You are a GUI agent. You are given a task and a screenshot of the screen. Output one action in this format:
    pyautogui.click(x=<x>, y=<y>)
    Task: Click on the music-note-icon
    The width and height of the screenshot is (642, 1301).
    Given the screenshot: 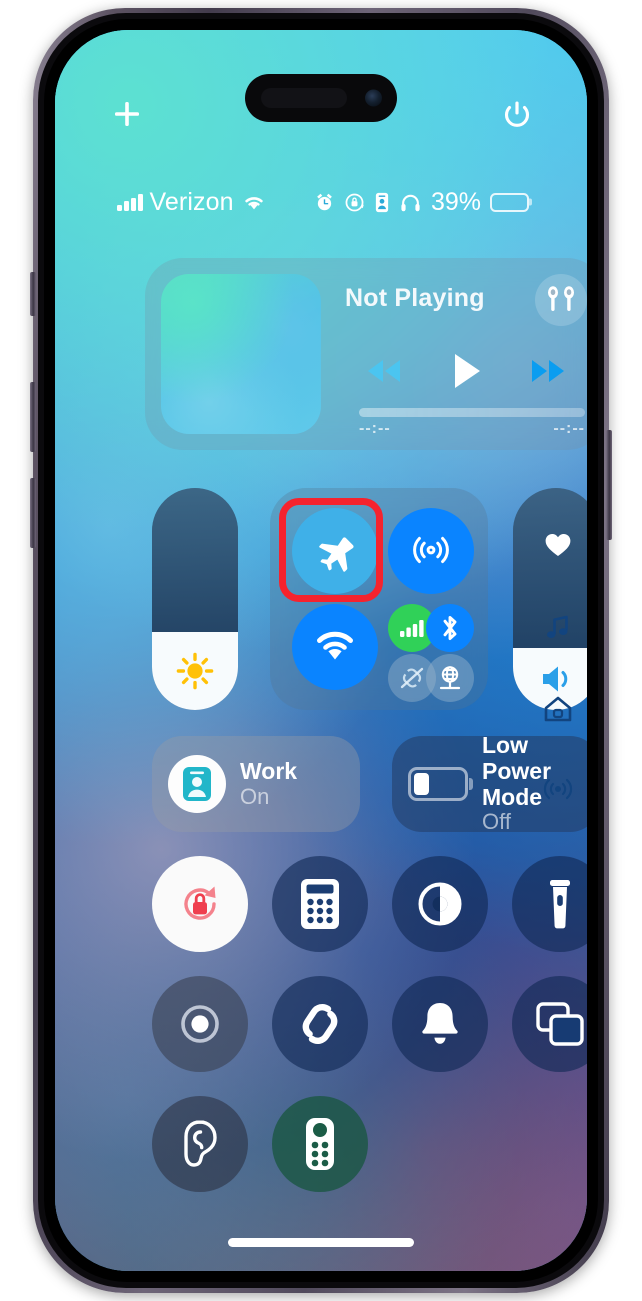 What is the action you would take?
    pyautogui.click(x=557, y=626)
    